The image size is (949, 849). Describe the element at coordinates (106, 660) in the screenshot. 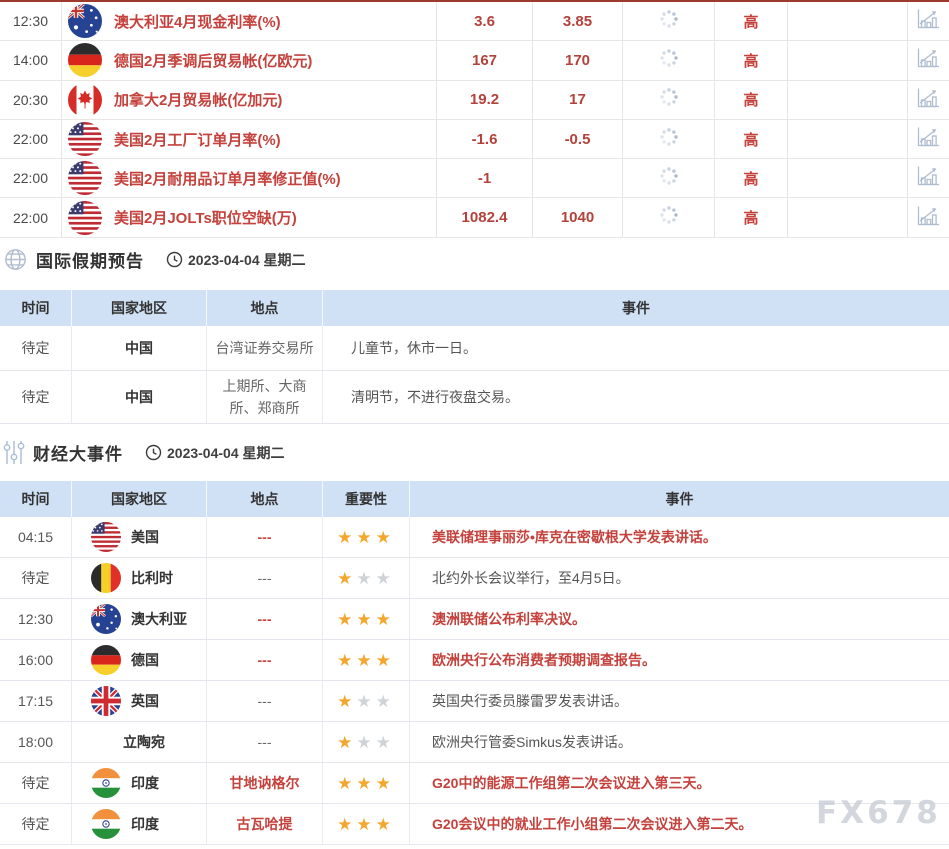

I see `flag-germany-icon` at that location.